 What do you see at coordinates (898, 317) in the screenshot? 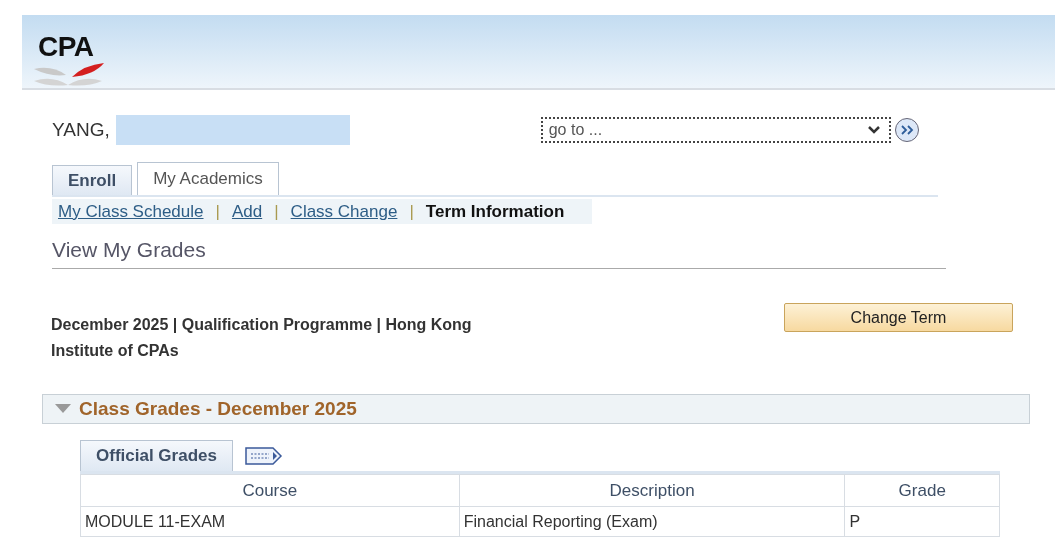
I see `change-term-button: Change Term` at bounding box center [898, 317].